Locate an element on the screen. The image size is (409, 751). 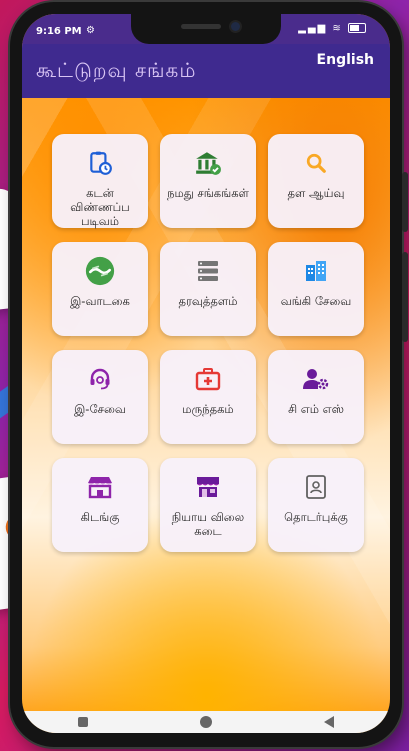
battery-icon is located at coordinates (357, 28).